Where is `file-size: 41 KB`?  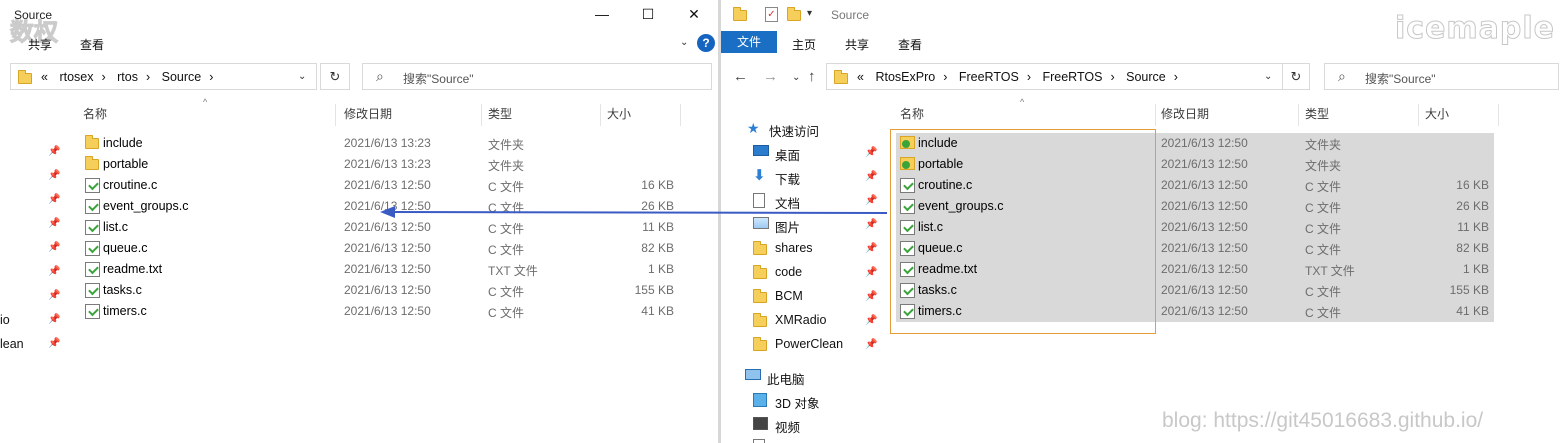
file-size: 41 KB is located at coordinates (1472, 311).